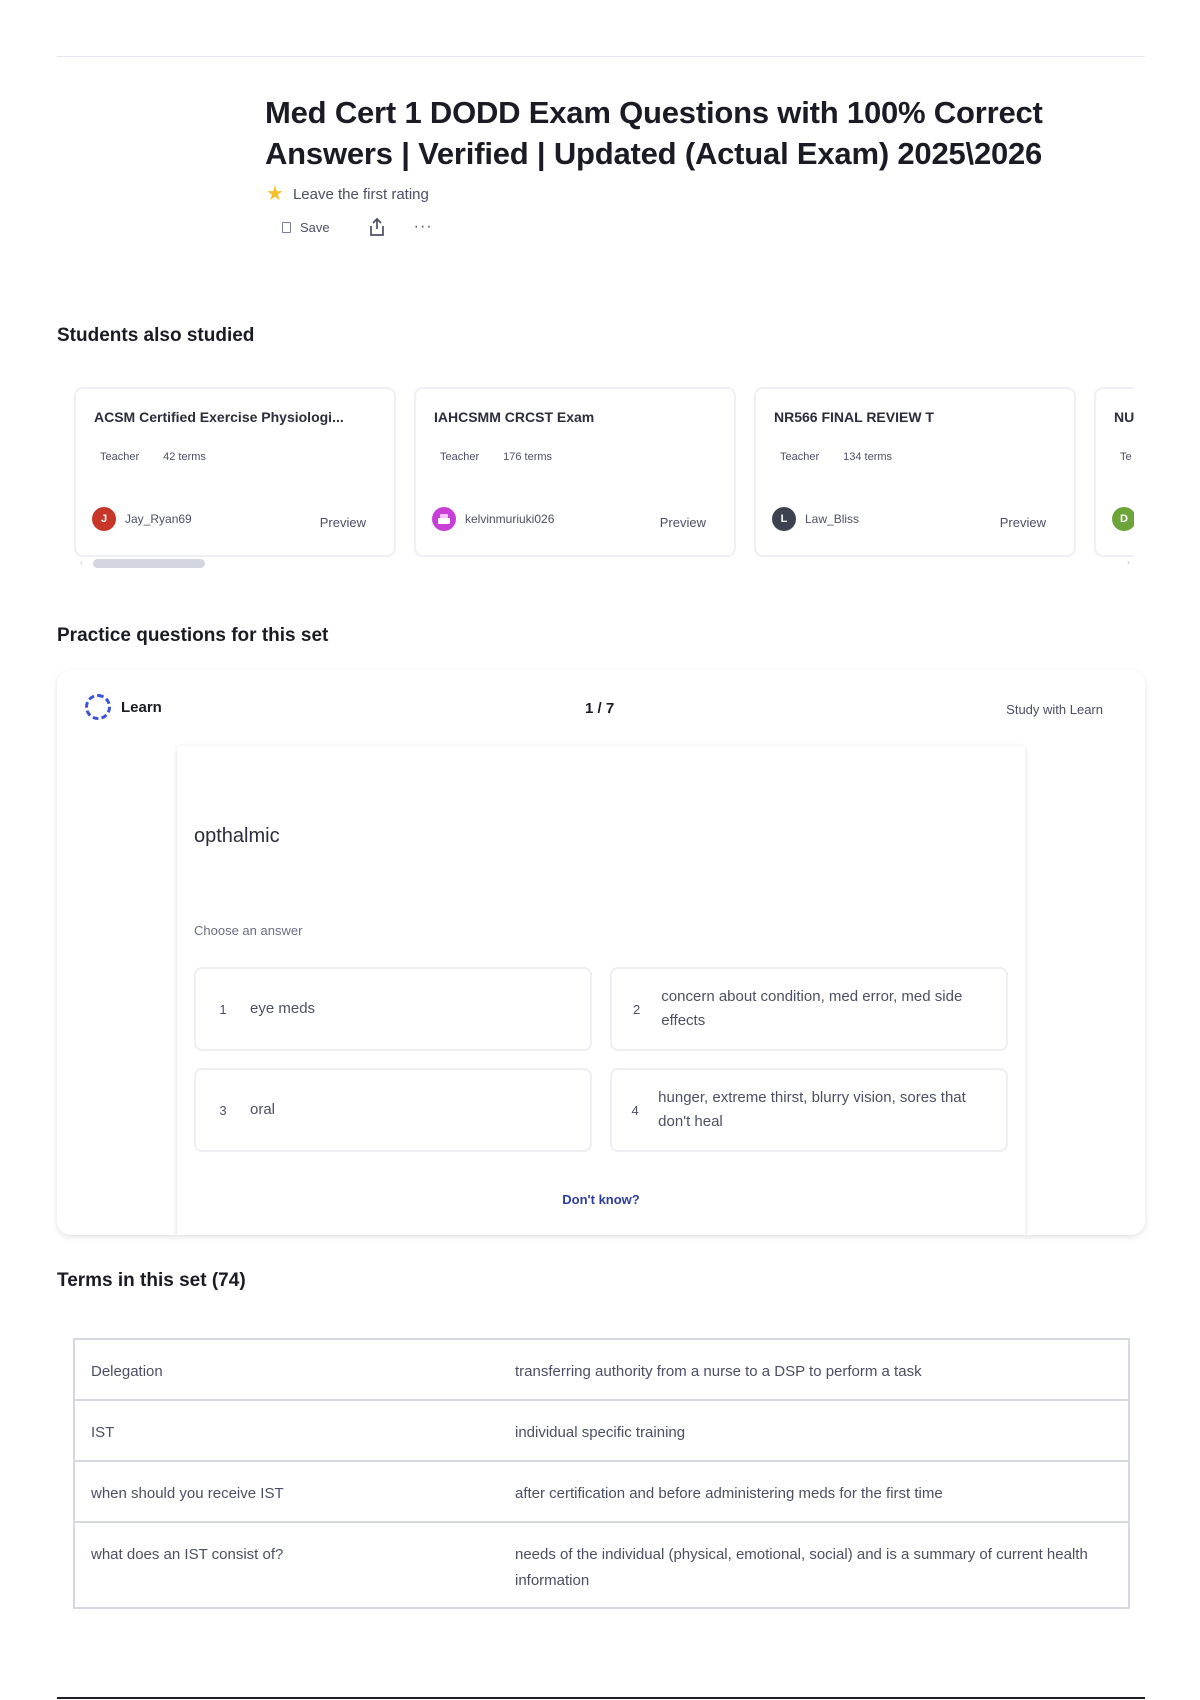  What do you see at coordinates (635, 1110) in the screenshot?
I see `option-number: 4` at bounding box center [635, 1110].